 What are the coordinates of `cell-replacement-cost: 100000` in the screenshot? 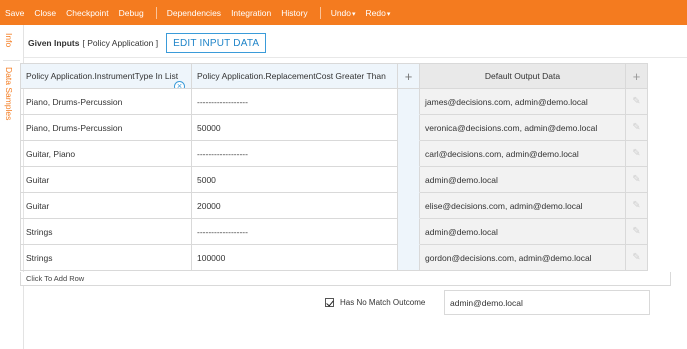 It's located at (295, 258).